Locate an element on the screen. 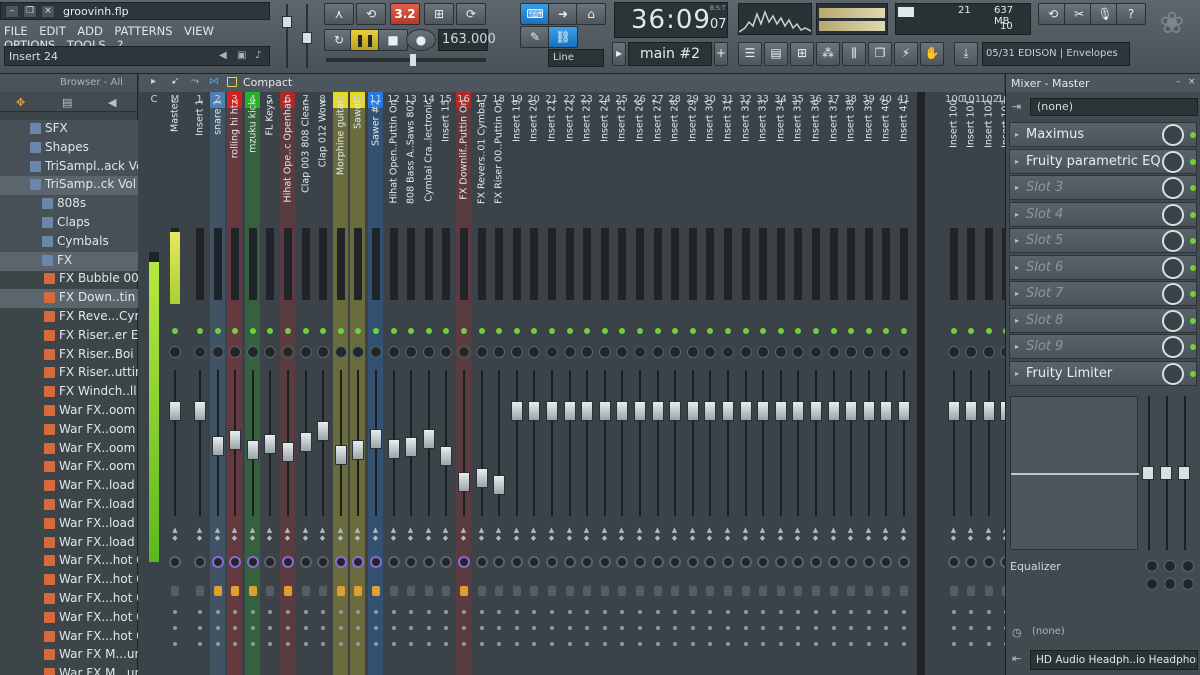 This screenshot has height=675, width=1200. track-name: Insert 41 is located at coordinates (903, 160).